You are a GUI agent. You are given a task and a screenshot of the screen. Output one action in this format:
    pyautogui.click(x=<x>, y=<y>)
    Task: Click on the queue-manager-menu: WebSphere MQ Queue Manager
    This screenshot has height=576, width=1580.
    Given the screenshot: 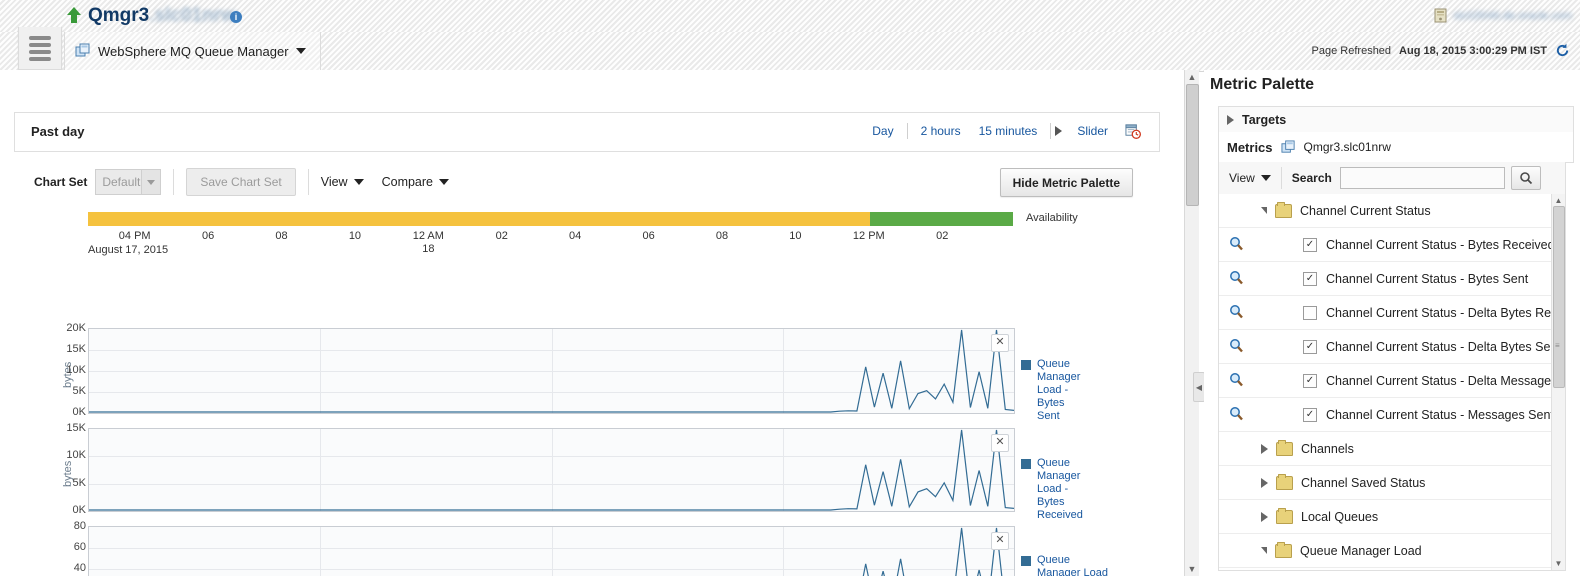 What is the action you would take?
    pyautogui.click(x=192, y=51)
    